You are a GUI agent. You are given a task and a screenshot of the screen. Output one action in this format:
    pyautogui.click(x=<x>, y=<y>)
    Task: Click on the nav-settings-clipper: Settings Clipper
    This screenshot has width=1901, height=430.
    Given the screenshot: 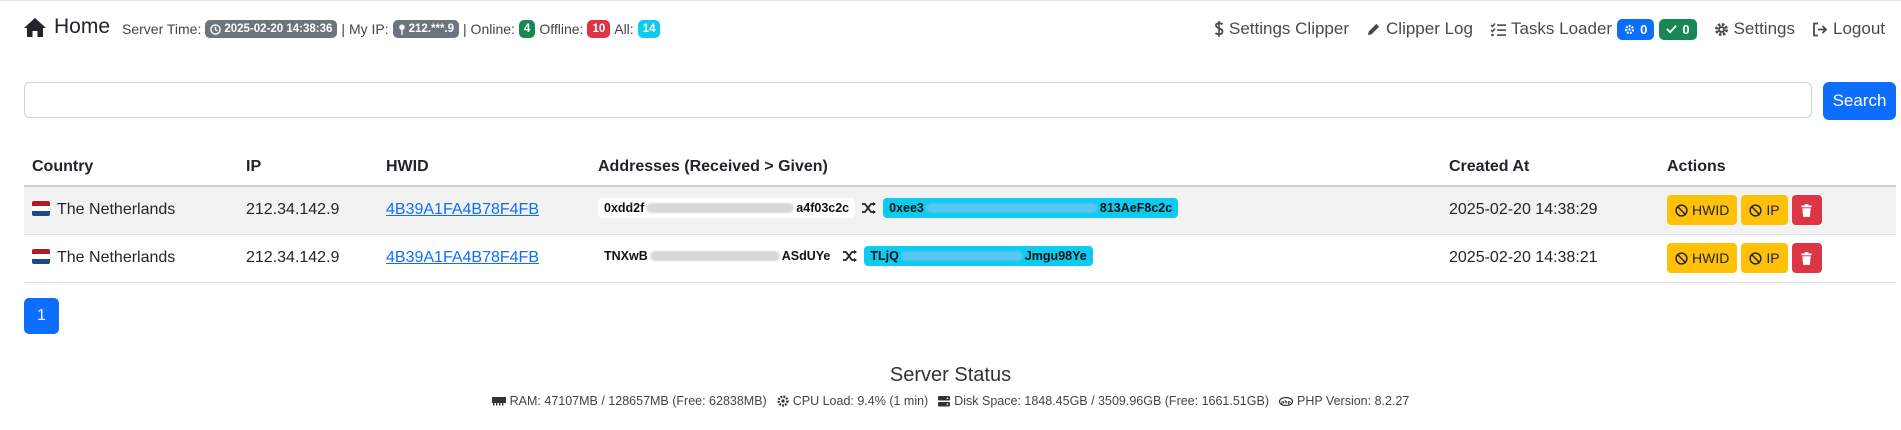 What is the action you would take?
    pyautogui.click(x=1281, y=29)
    